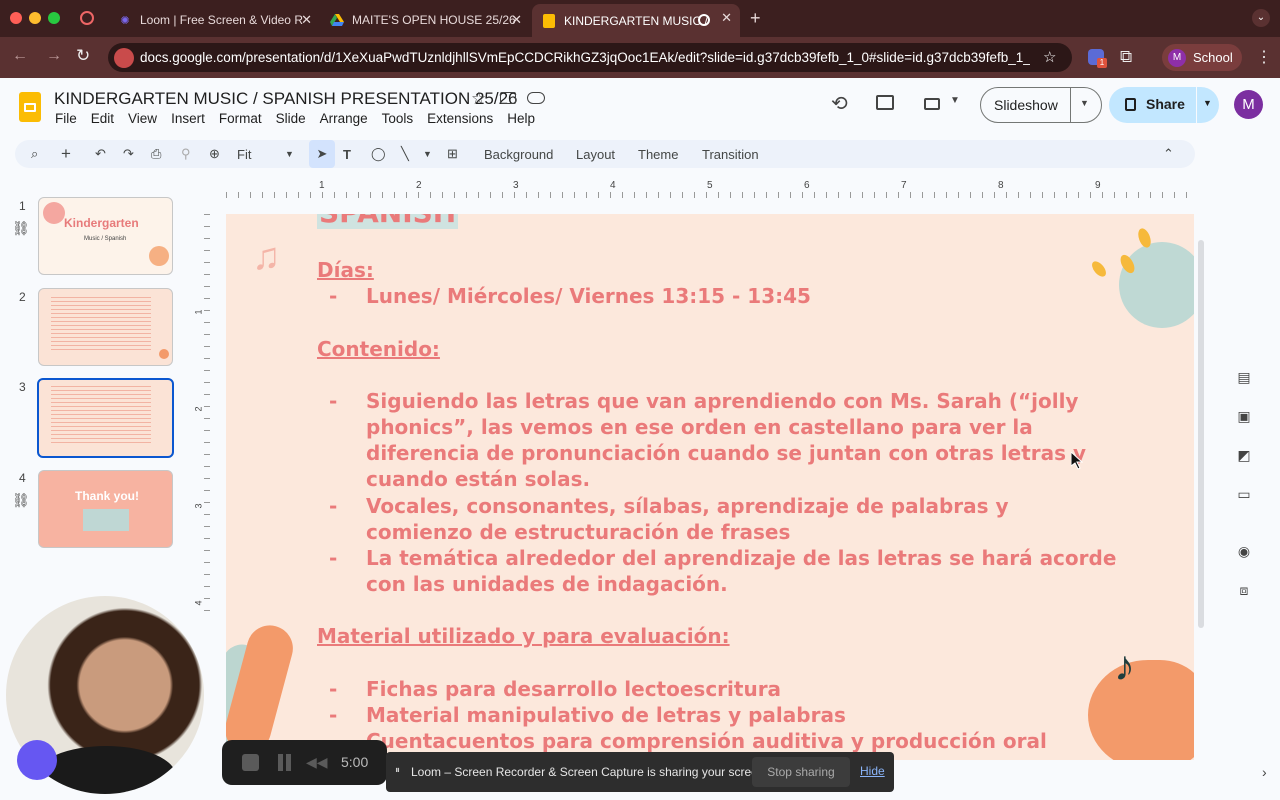 The image size is (1280, 800). Describe the element at coordinates (508, 98) in the screenshot. I see `move-folder-icon` at that location.